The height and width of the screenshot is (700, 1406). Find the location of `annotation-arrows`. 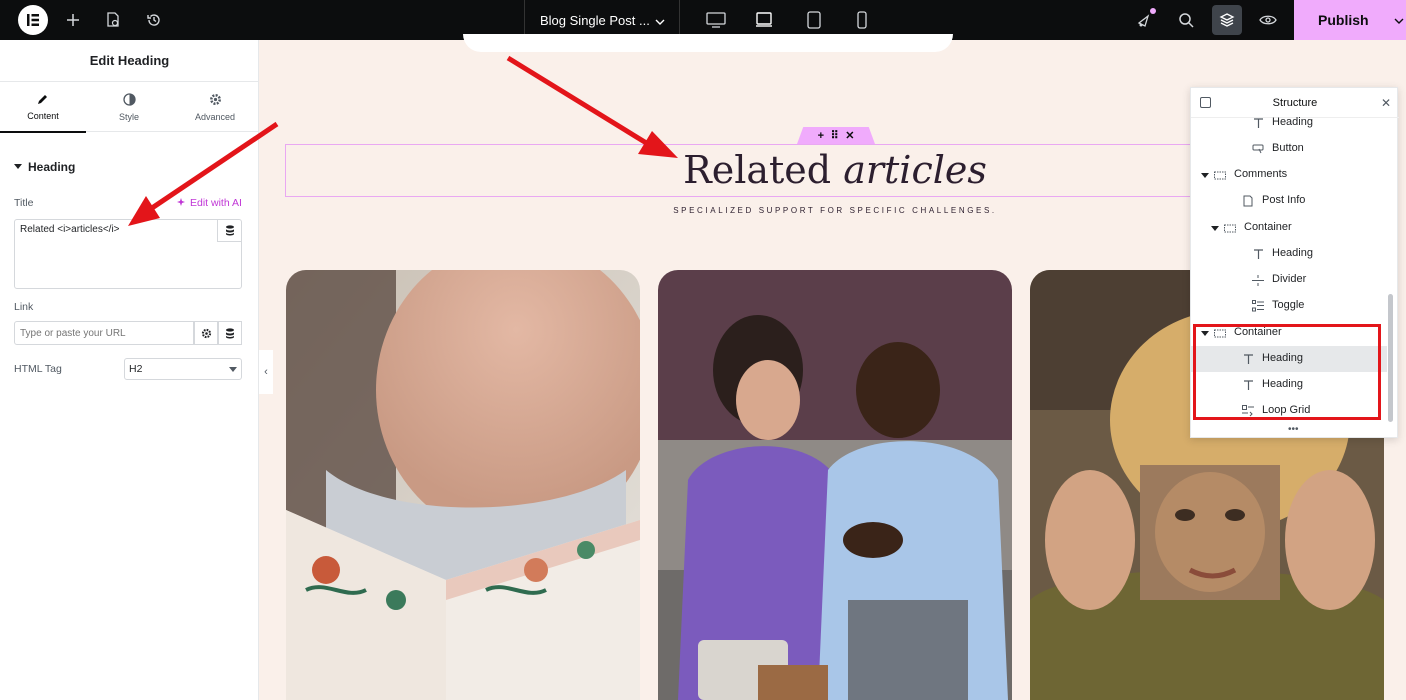

annotation-arrows is located at coordinates (403, 140).